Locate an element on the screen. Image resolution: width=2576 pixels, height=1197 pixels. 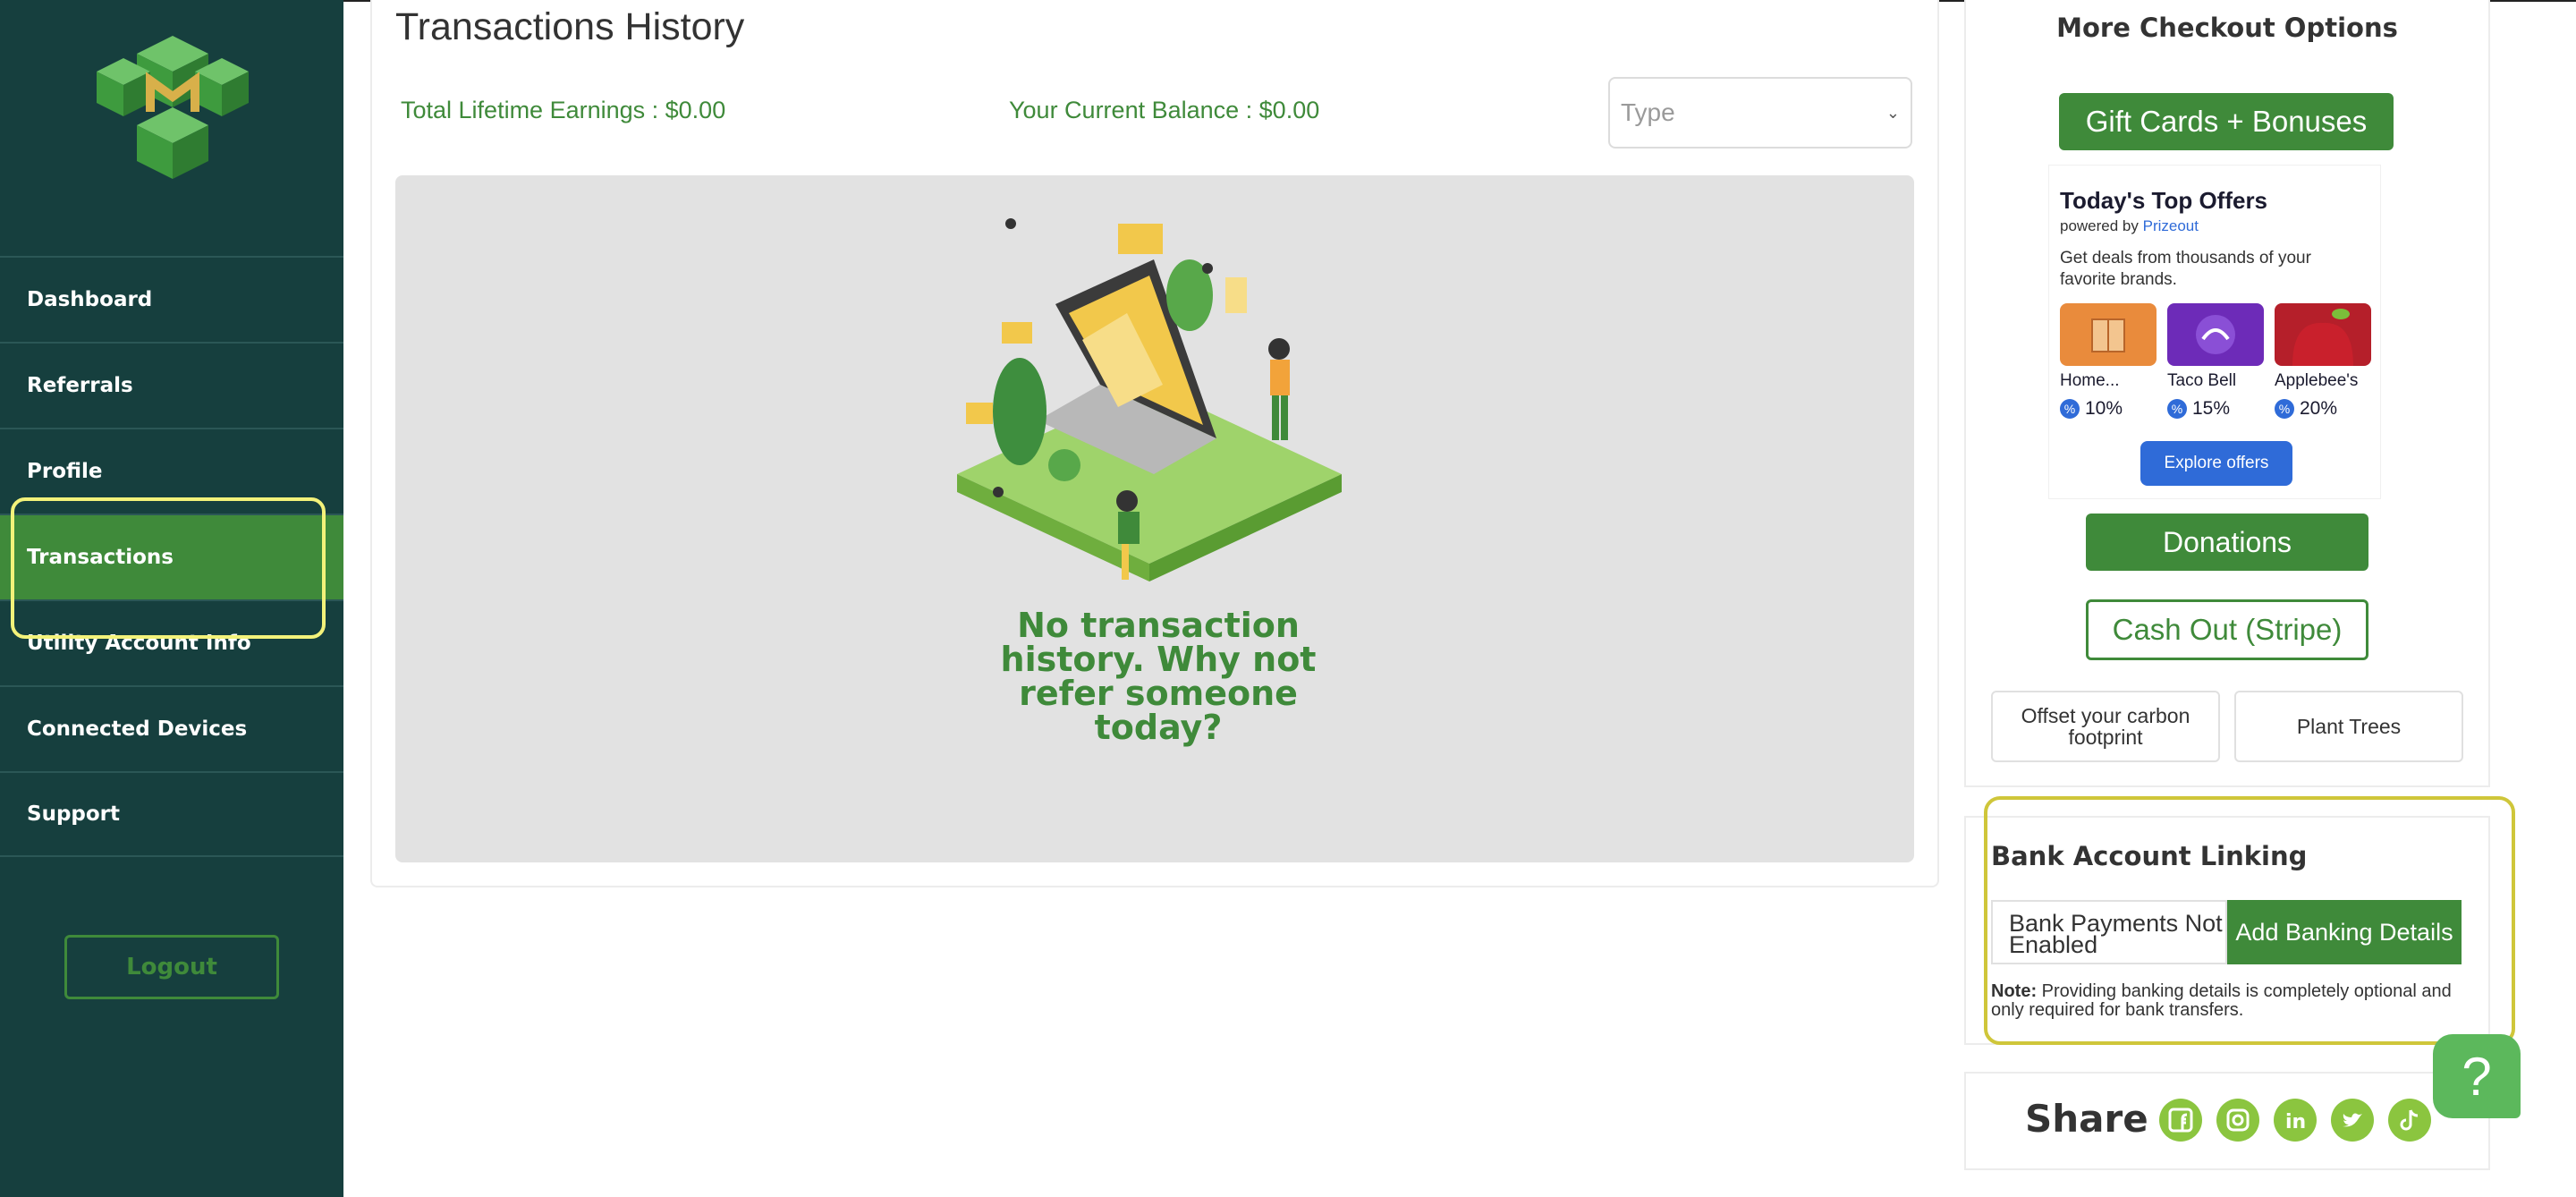
brand-discount-value: 10% is located at coordinates (2104, 409).